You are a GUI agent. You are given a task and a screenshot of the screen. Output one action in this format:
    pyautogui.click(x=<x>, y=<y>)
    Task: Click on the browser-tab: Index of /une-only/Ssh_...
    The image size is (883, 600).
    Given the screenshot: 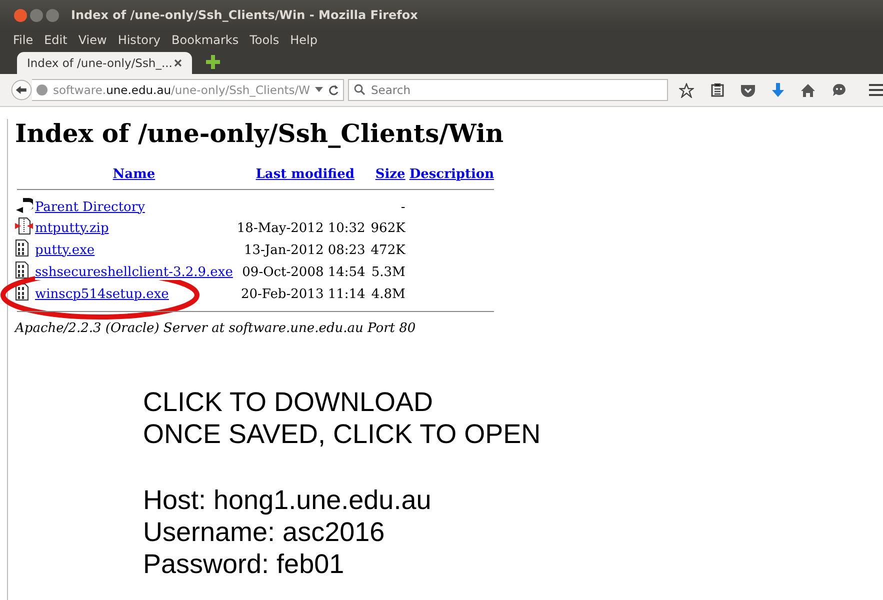 What is the action you would take?
    pyautogui.click(x=104, y=63)
    